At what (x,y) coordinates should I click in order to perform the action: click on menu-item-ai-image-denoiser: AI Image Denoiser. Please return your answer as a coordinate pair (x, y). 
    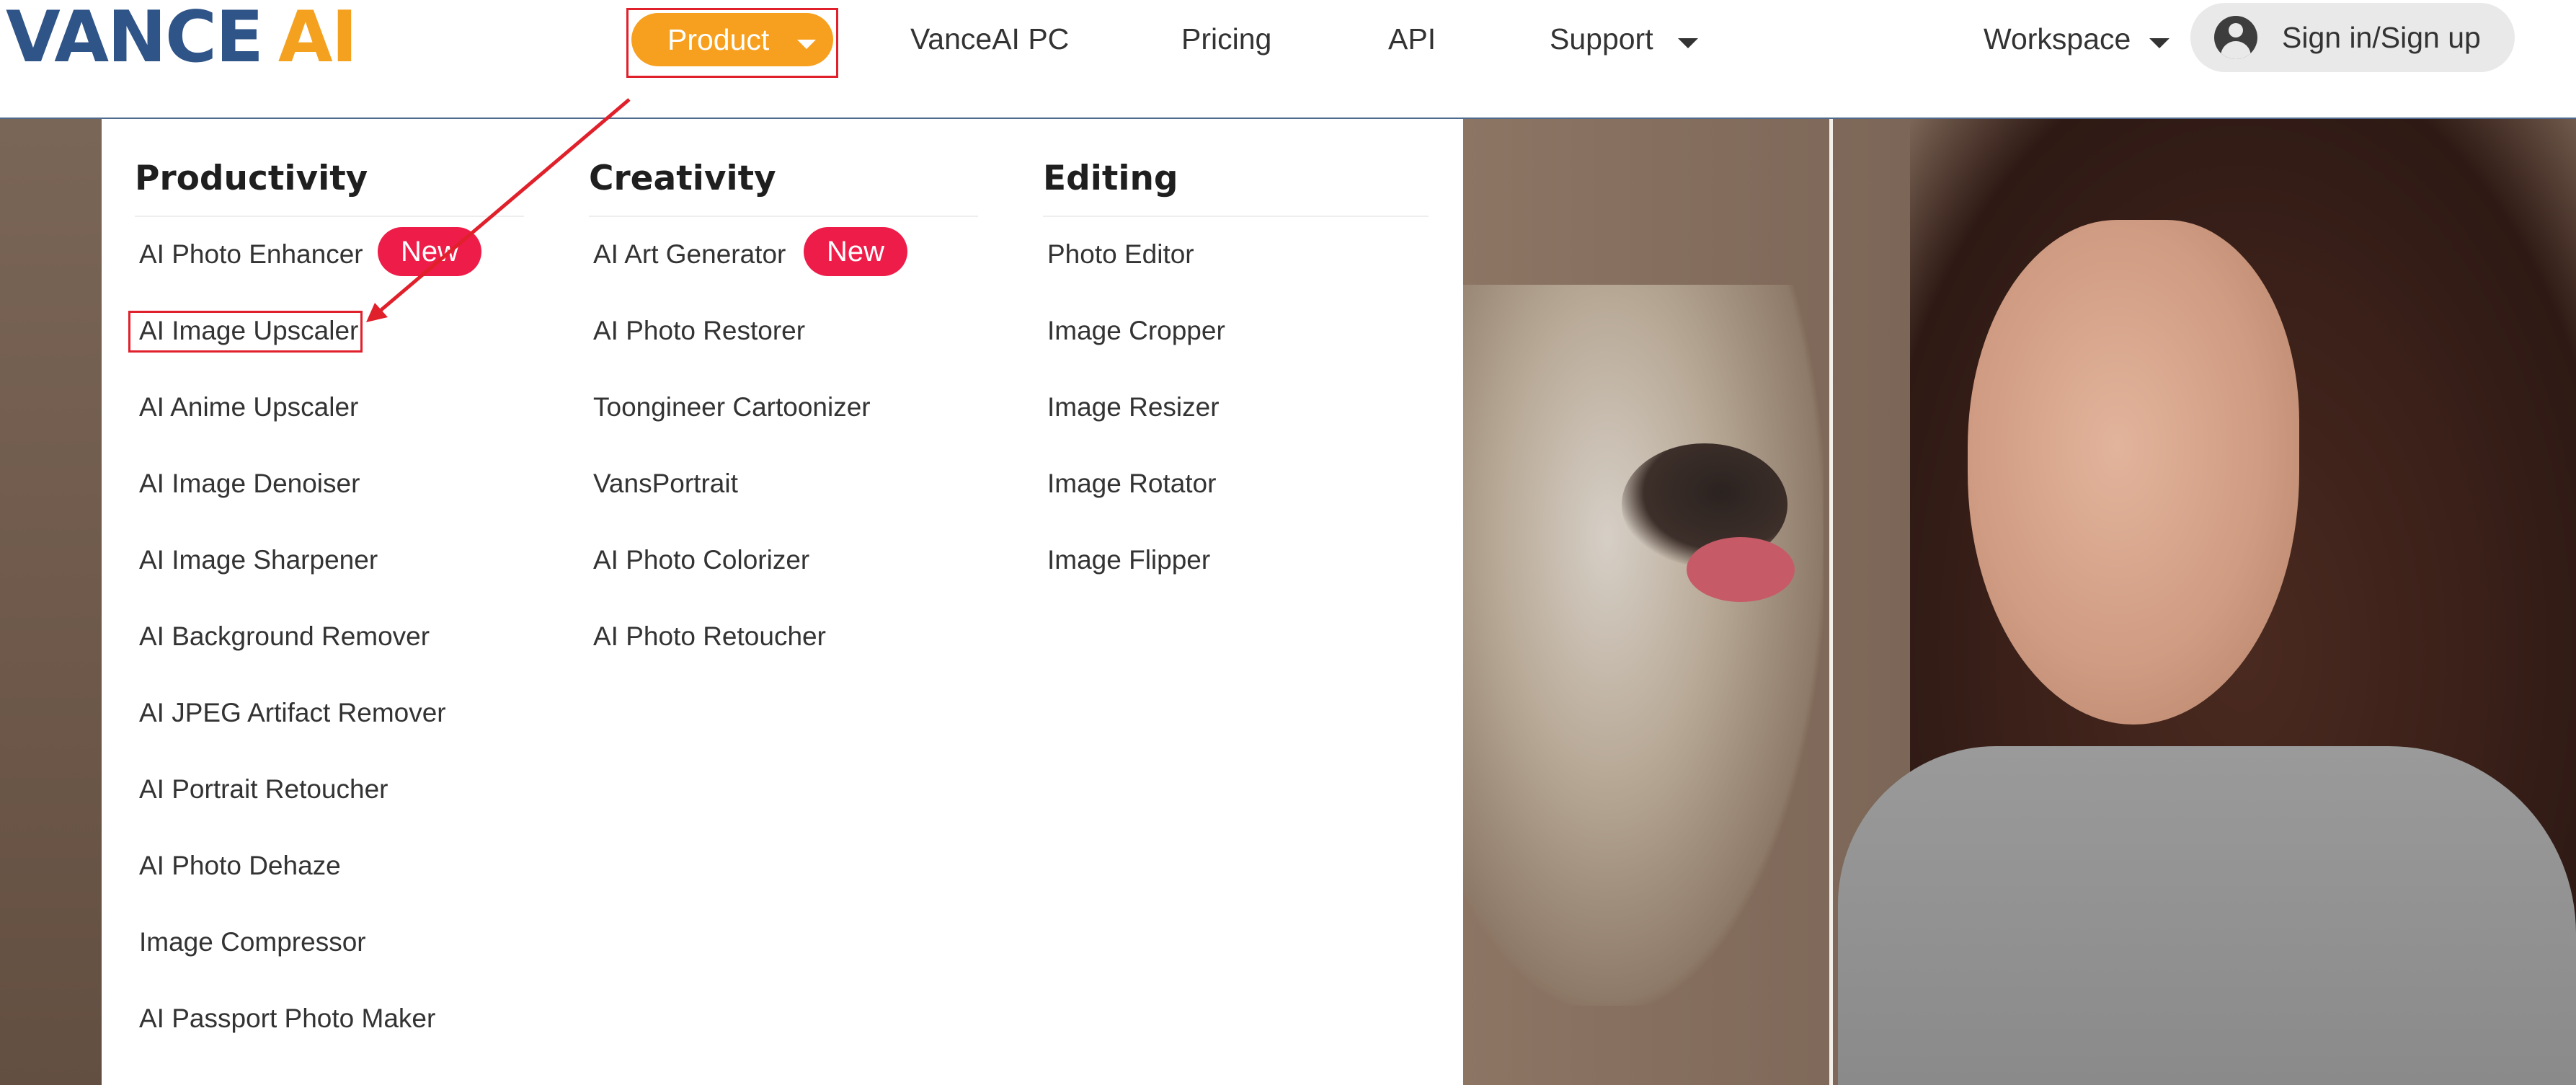
    Looking at the image, I should click on (250, 483).